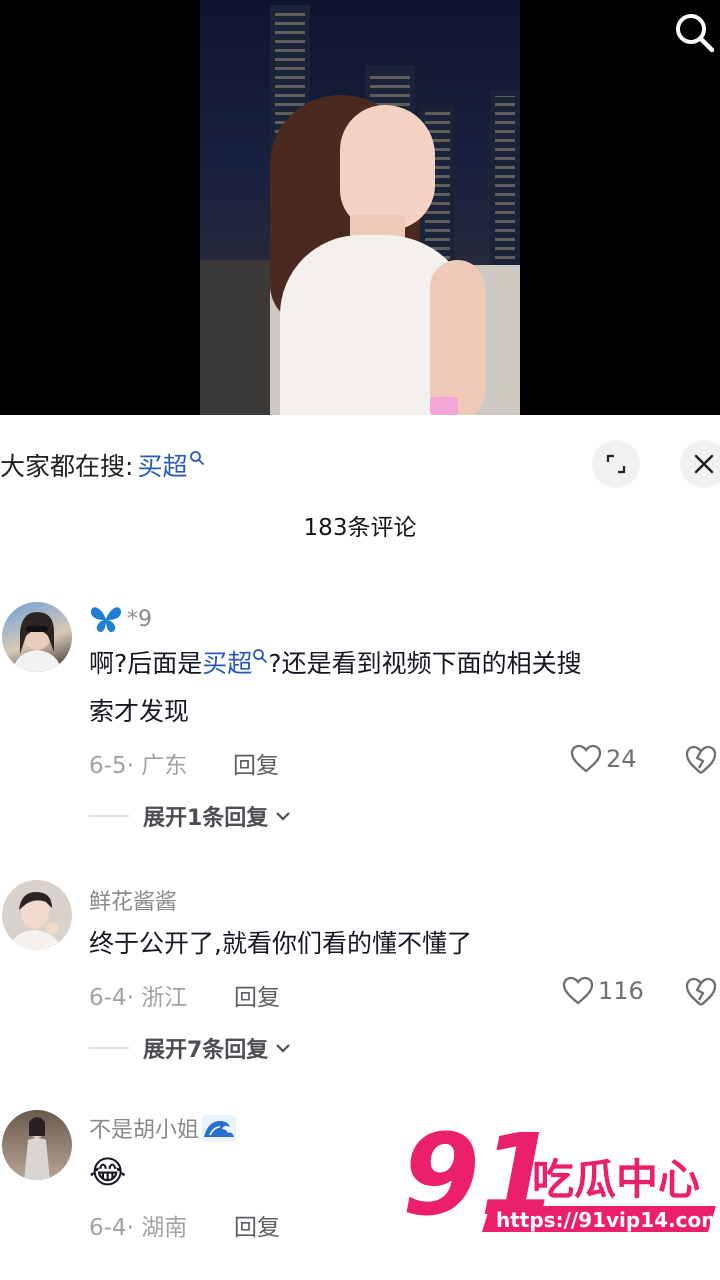 The height and width of the screenshot is (1280, 720). I want to click on search-suggestion: 大家都在搜: 买超, so click(102, 465).